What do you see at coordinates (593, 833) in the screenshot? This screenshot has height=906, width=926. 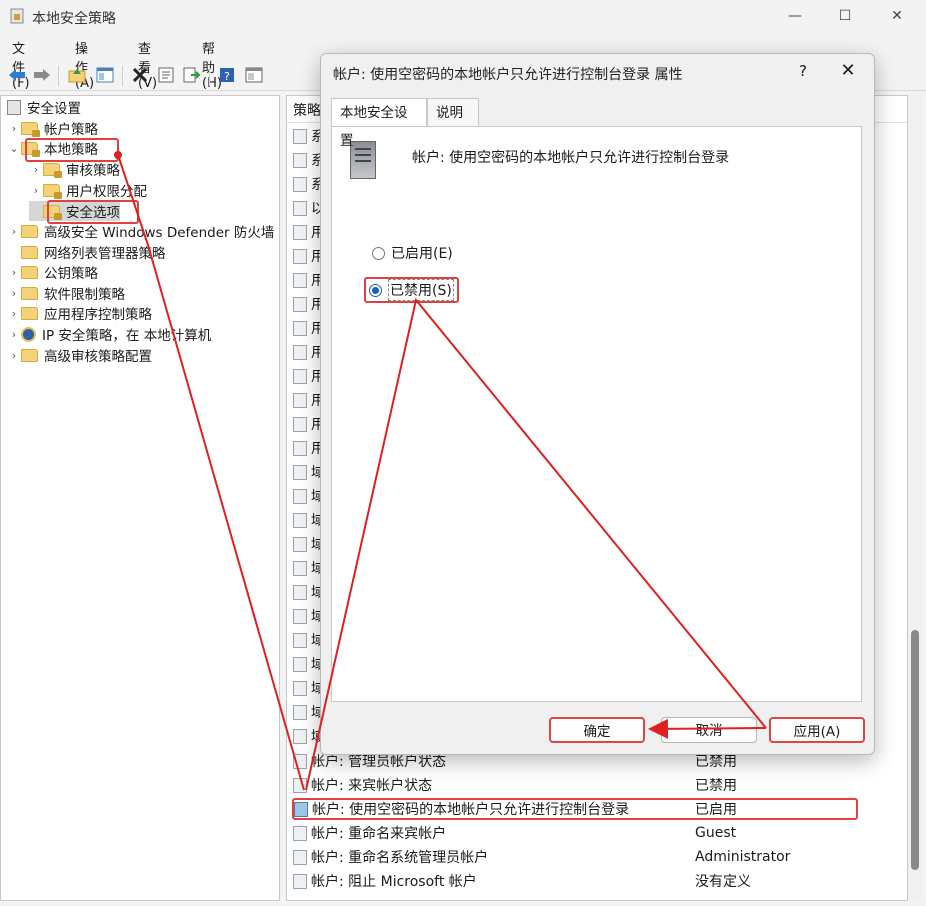 I see `table-row: 帐户: 重命名来宾帐户 Guest` at bounding box center [593, 833].